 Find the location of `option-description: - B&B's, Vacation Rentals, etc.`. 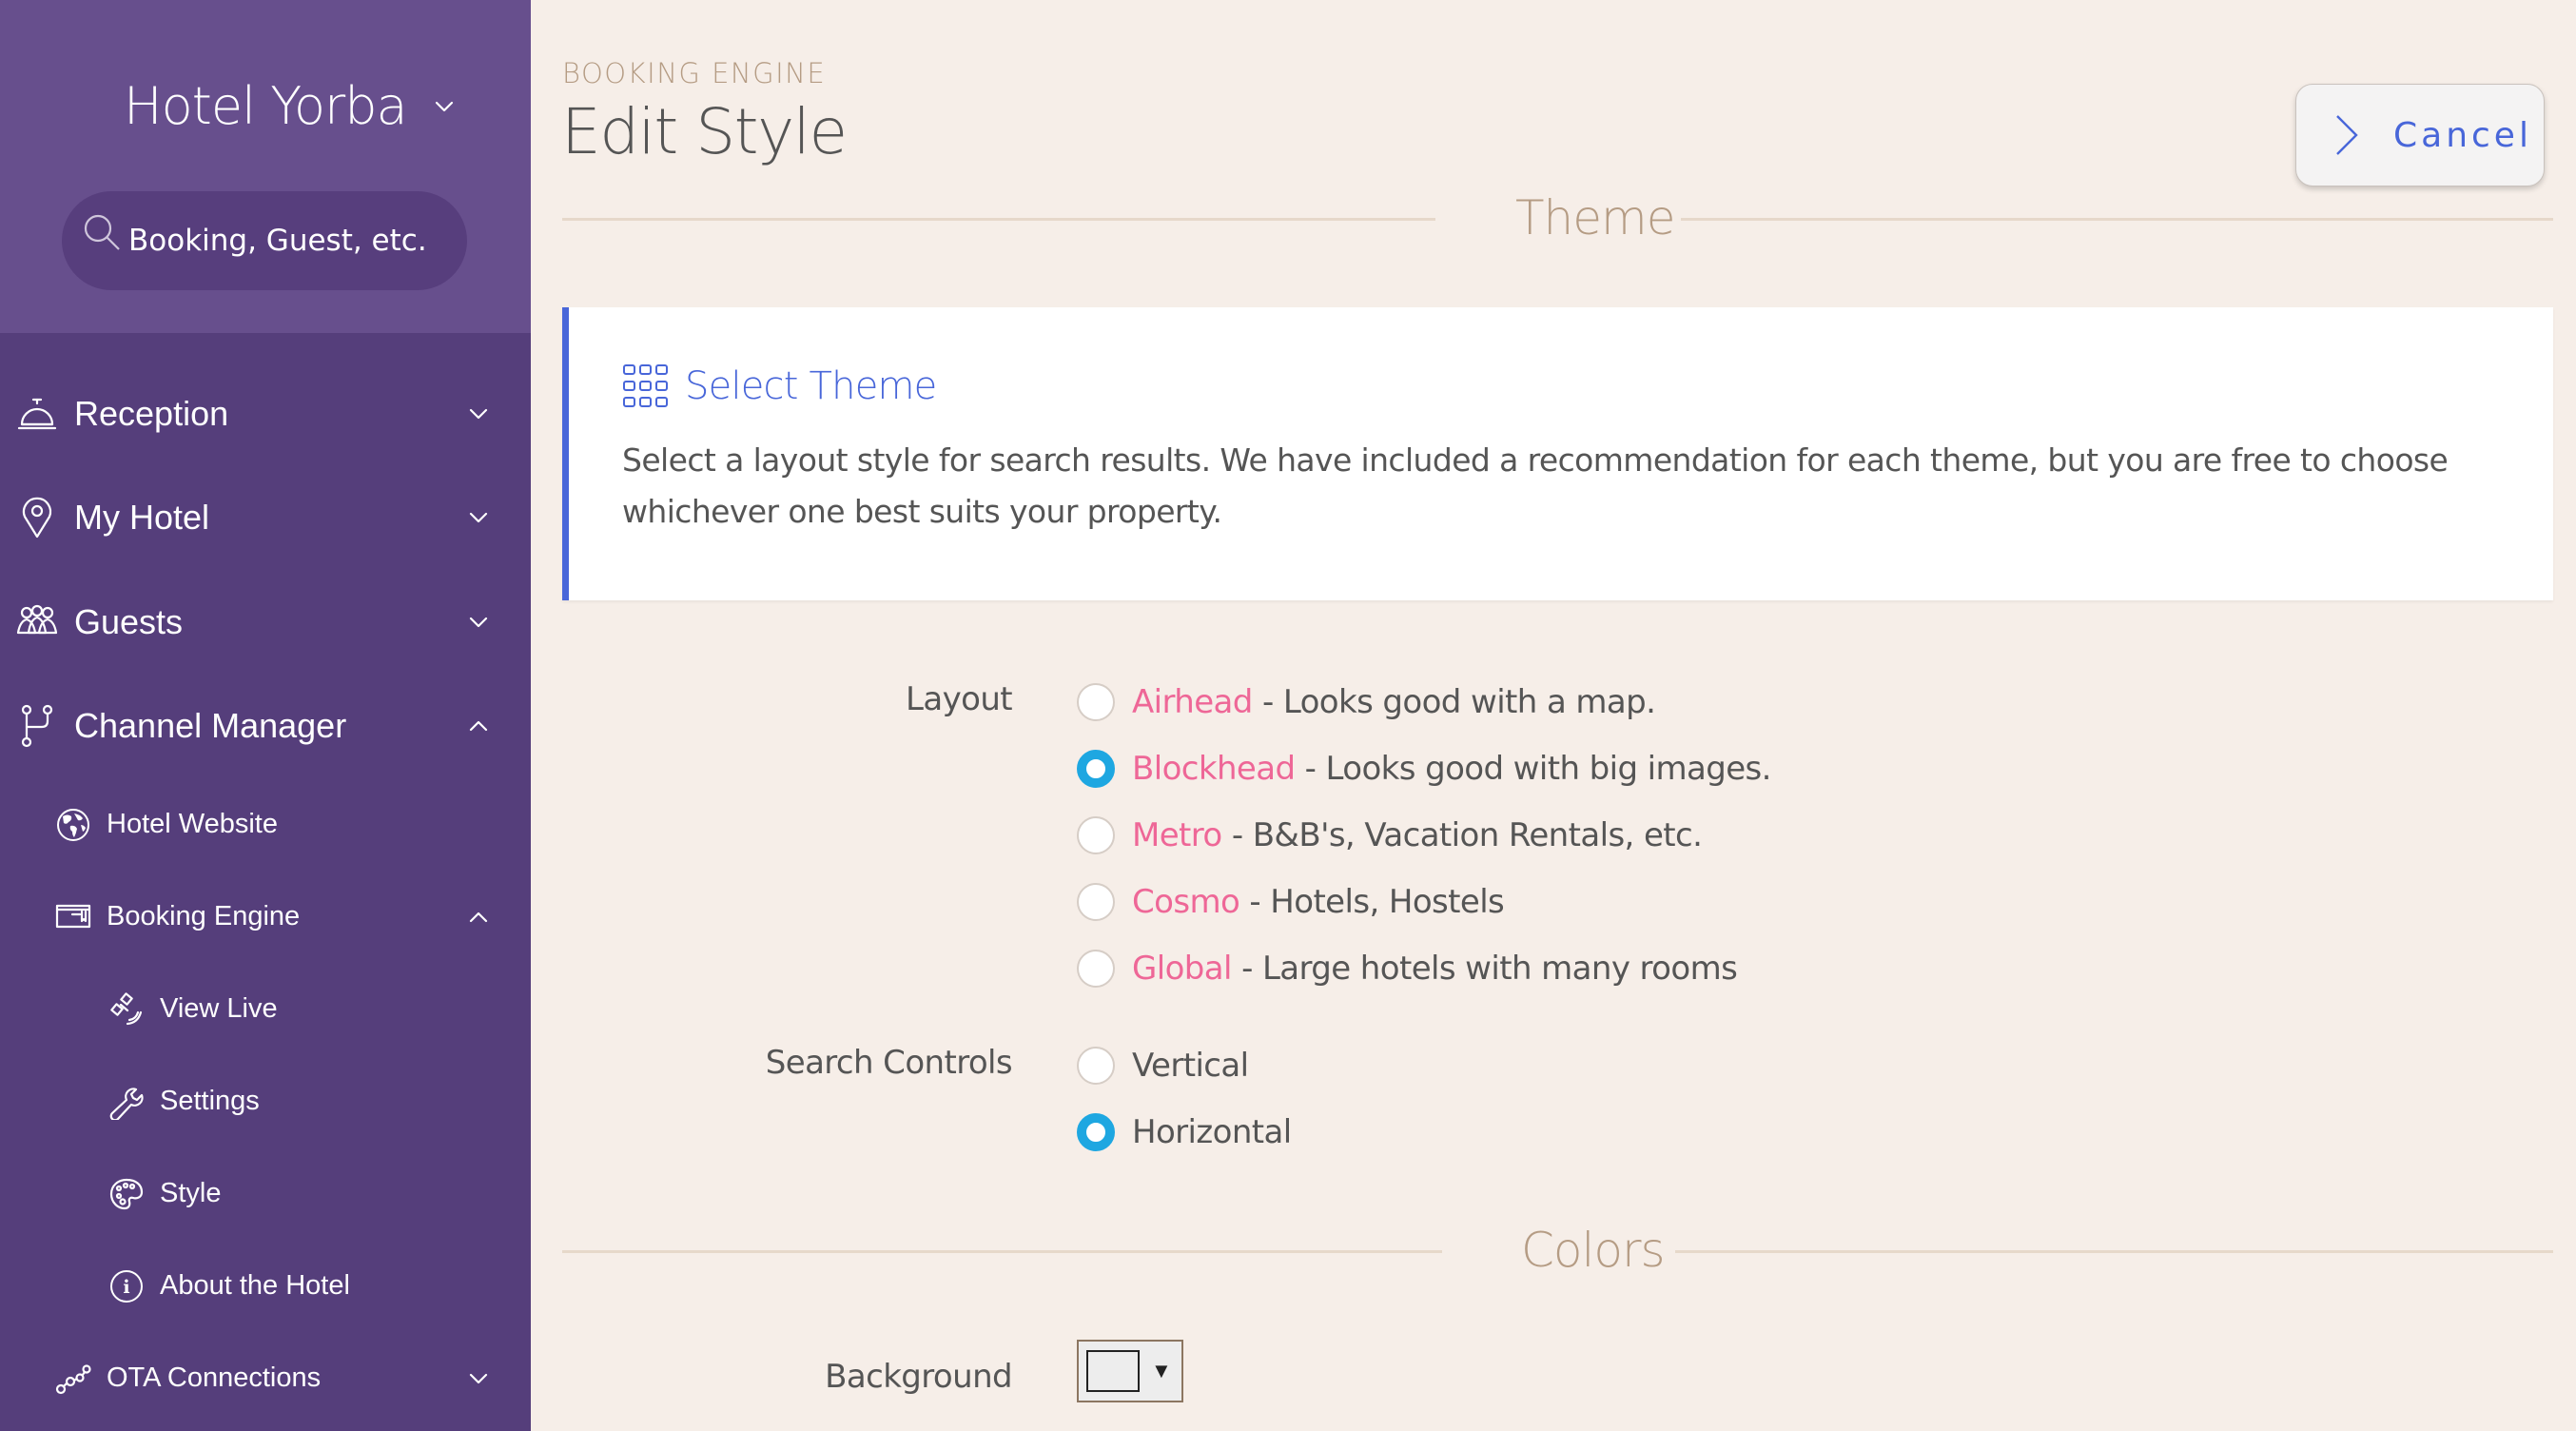

option-description: - B&B's, Vacation Rentals, etc. is located at coordinates (1462, 835).